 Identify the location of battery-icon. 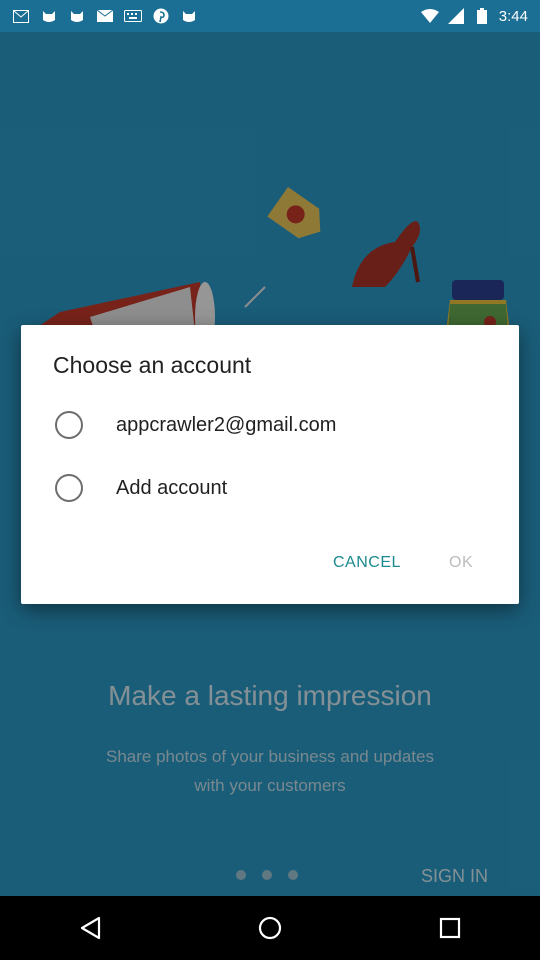
(482, 16).